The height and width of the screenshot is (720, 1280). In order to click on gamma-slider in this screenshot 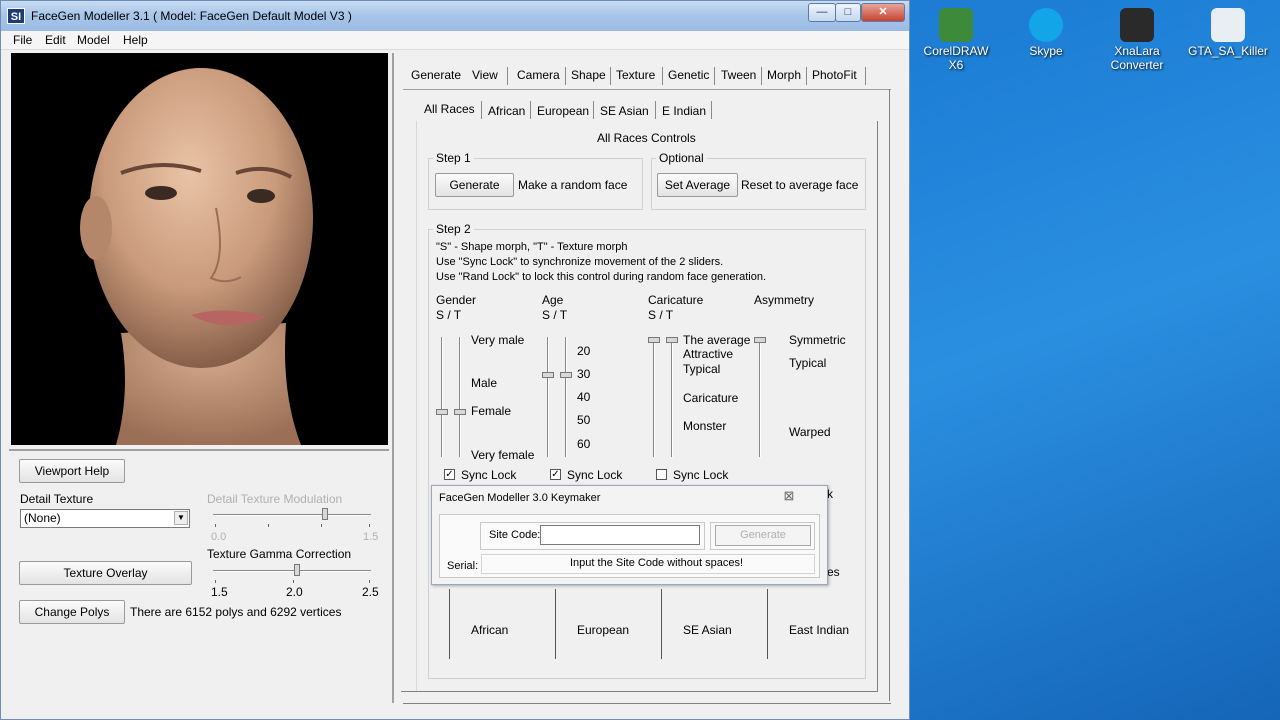, I will do `click(293, 573)`.